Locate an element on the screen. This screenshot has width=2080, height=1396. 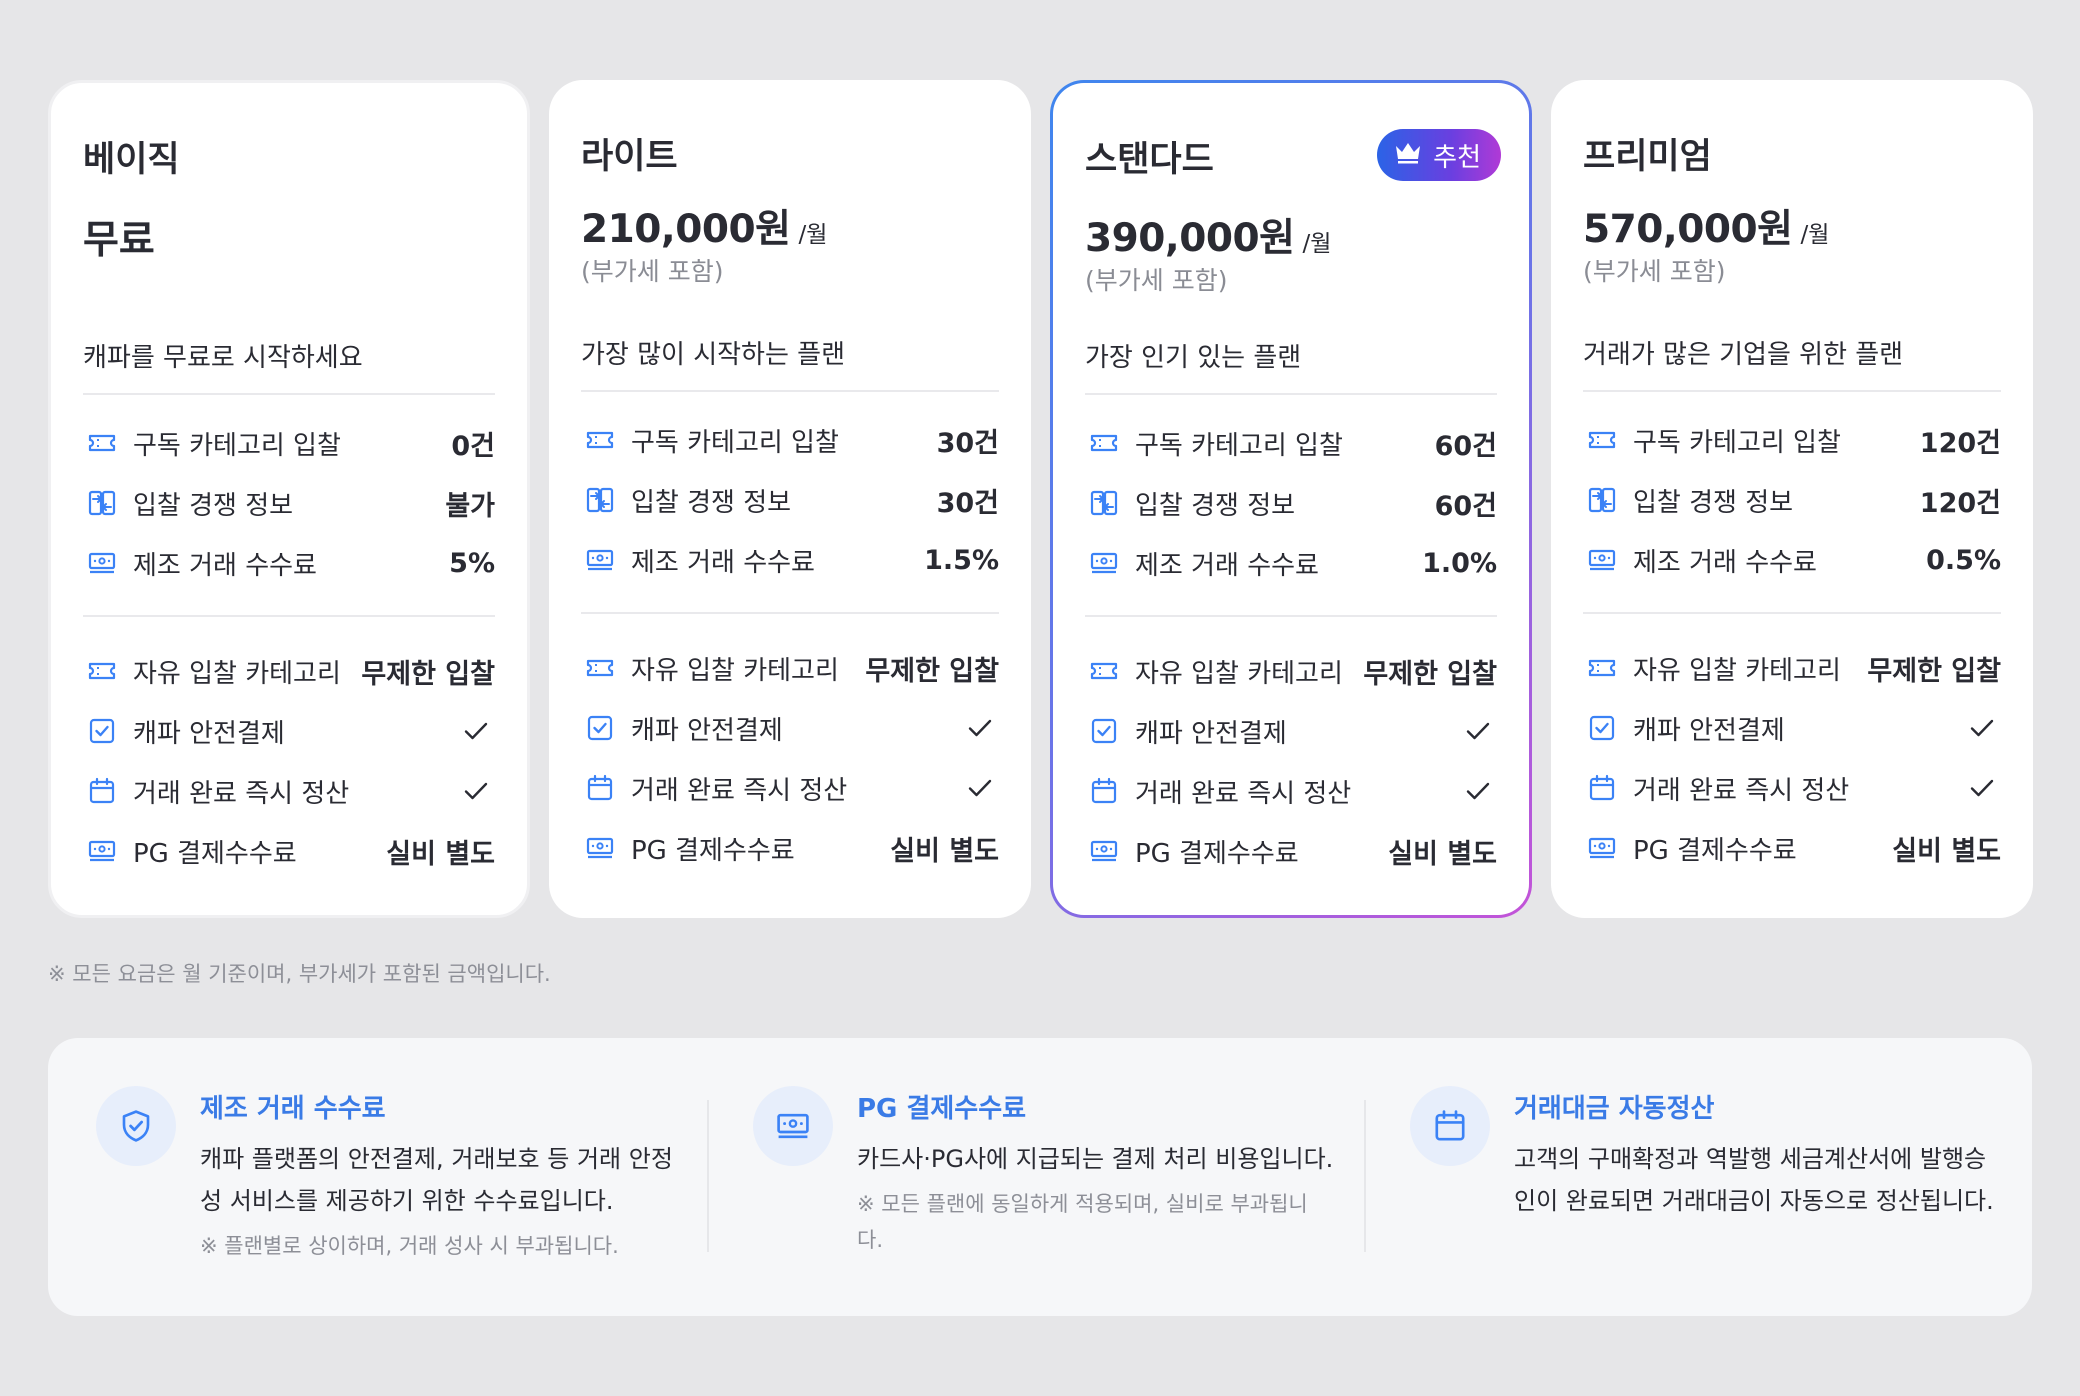
feature-value: 0건 is located at coordinates (473, 446).